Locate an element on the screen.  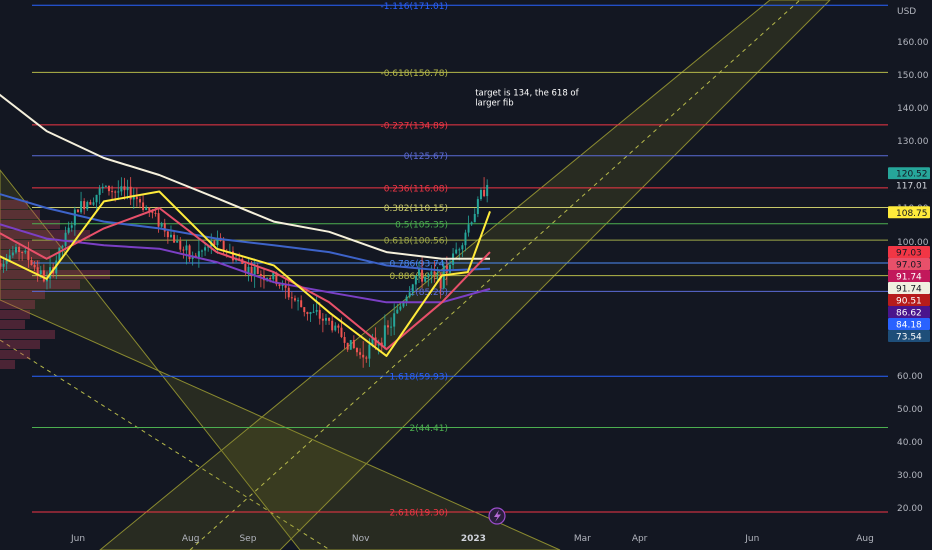
price-label: 90.51 is located at coordinates (909, 301).